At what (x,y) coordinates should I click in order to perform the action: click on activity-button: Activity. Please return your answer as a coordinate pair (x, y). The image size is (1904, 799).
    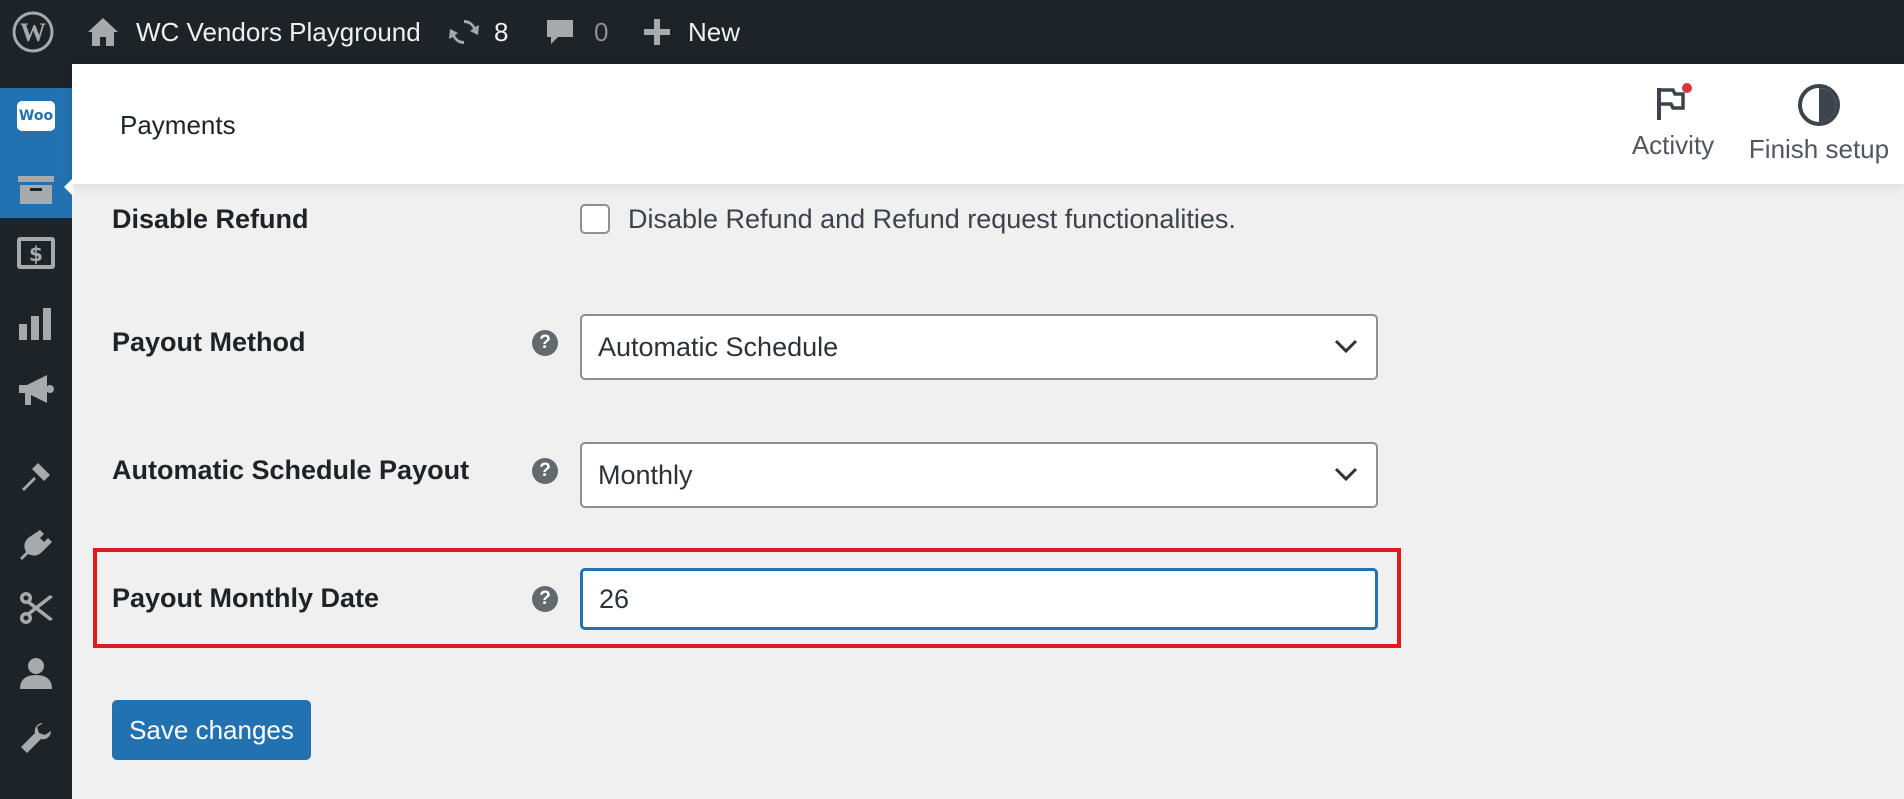
    Looking at the image, I should click on (1673, 130).